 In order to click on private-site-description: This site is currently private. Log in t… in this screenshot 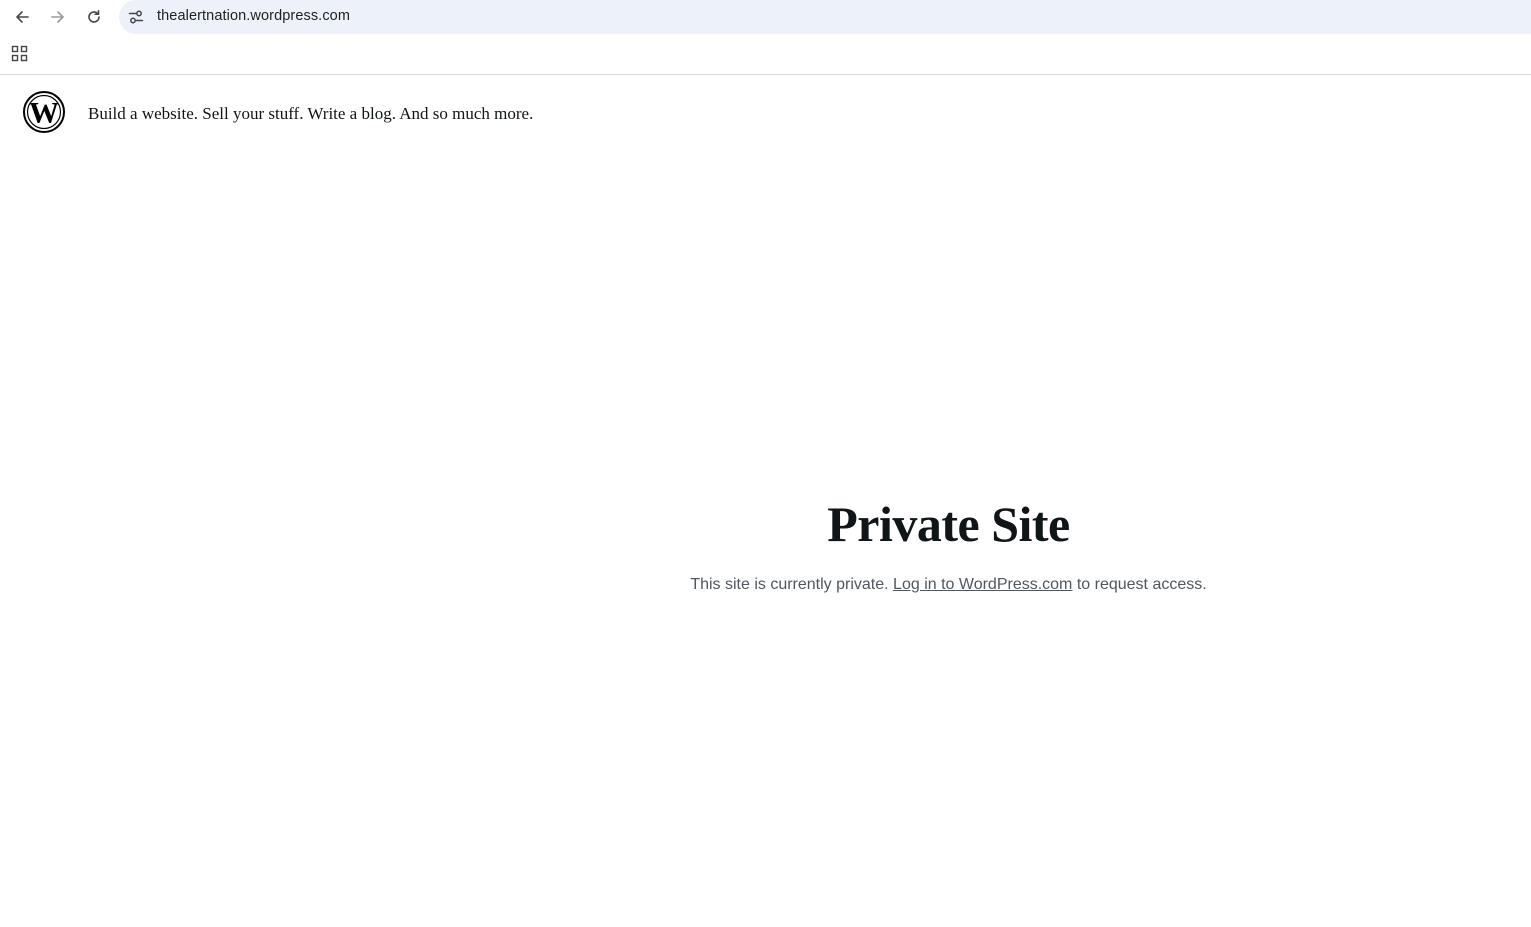, I will do `click(765, 585)`.